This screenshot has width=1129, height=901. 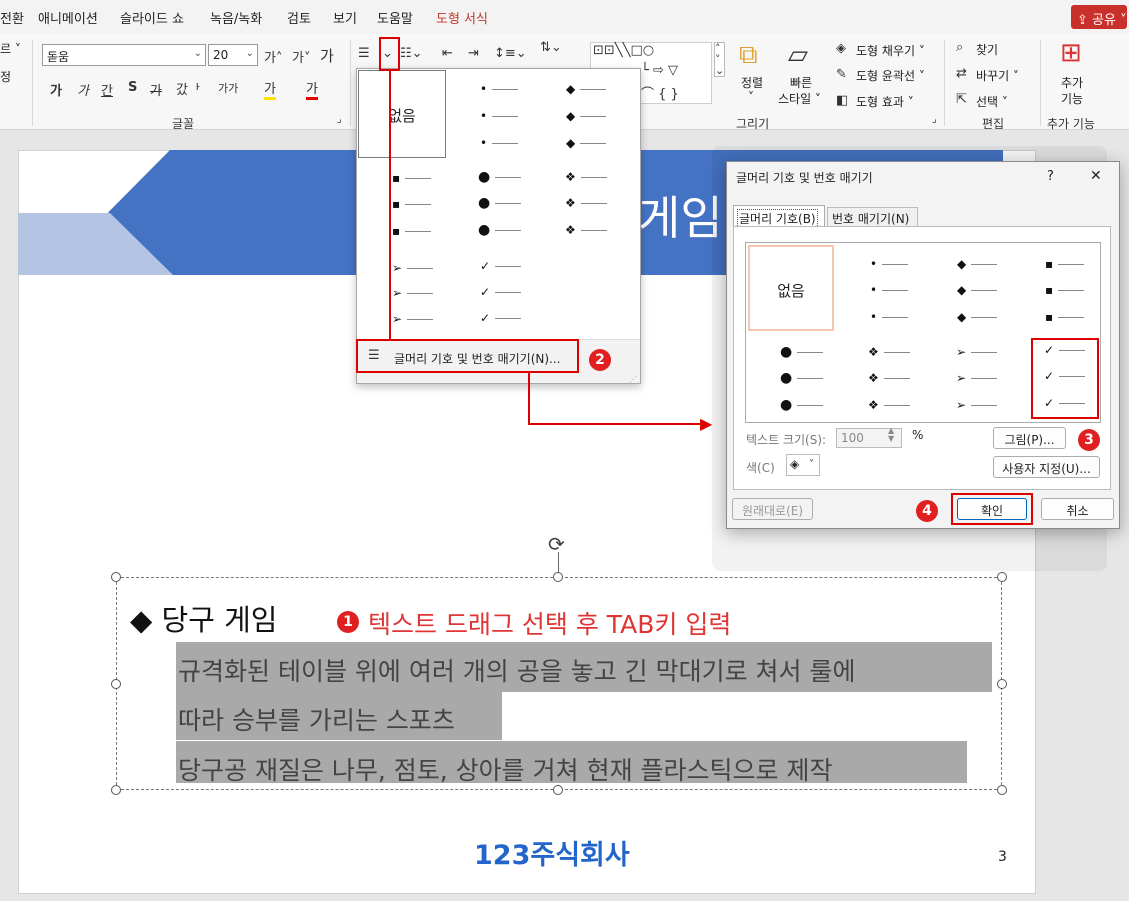 I want to click on add-ins-icon: ⊞, so click(x=1071, y=53).